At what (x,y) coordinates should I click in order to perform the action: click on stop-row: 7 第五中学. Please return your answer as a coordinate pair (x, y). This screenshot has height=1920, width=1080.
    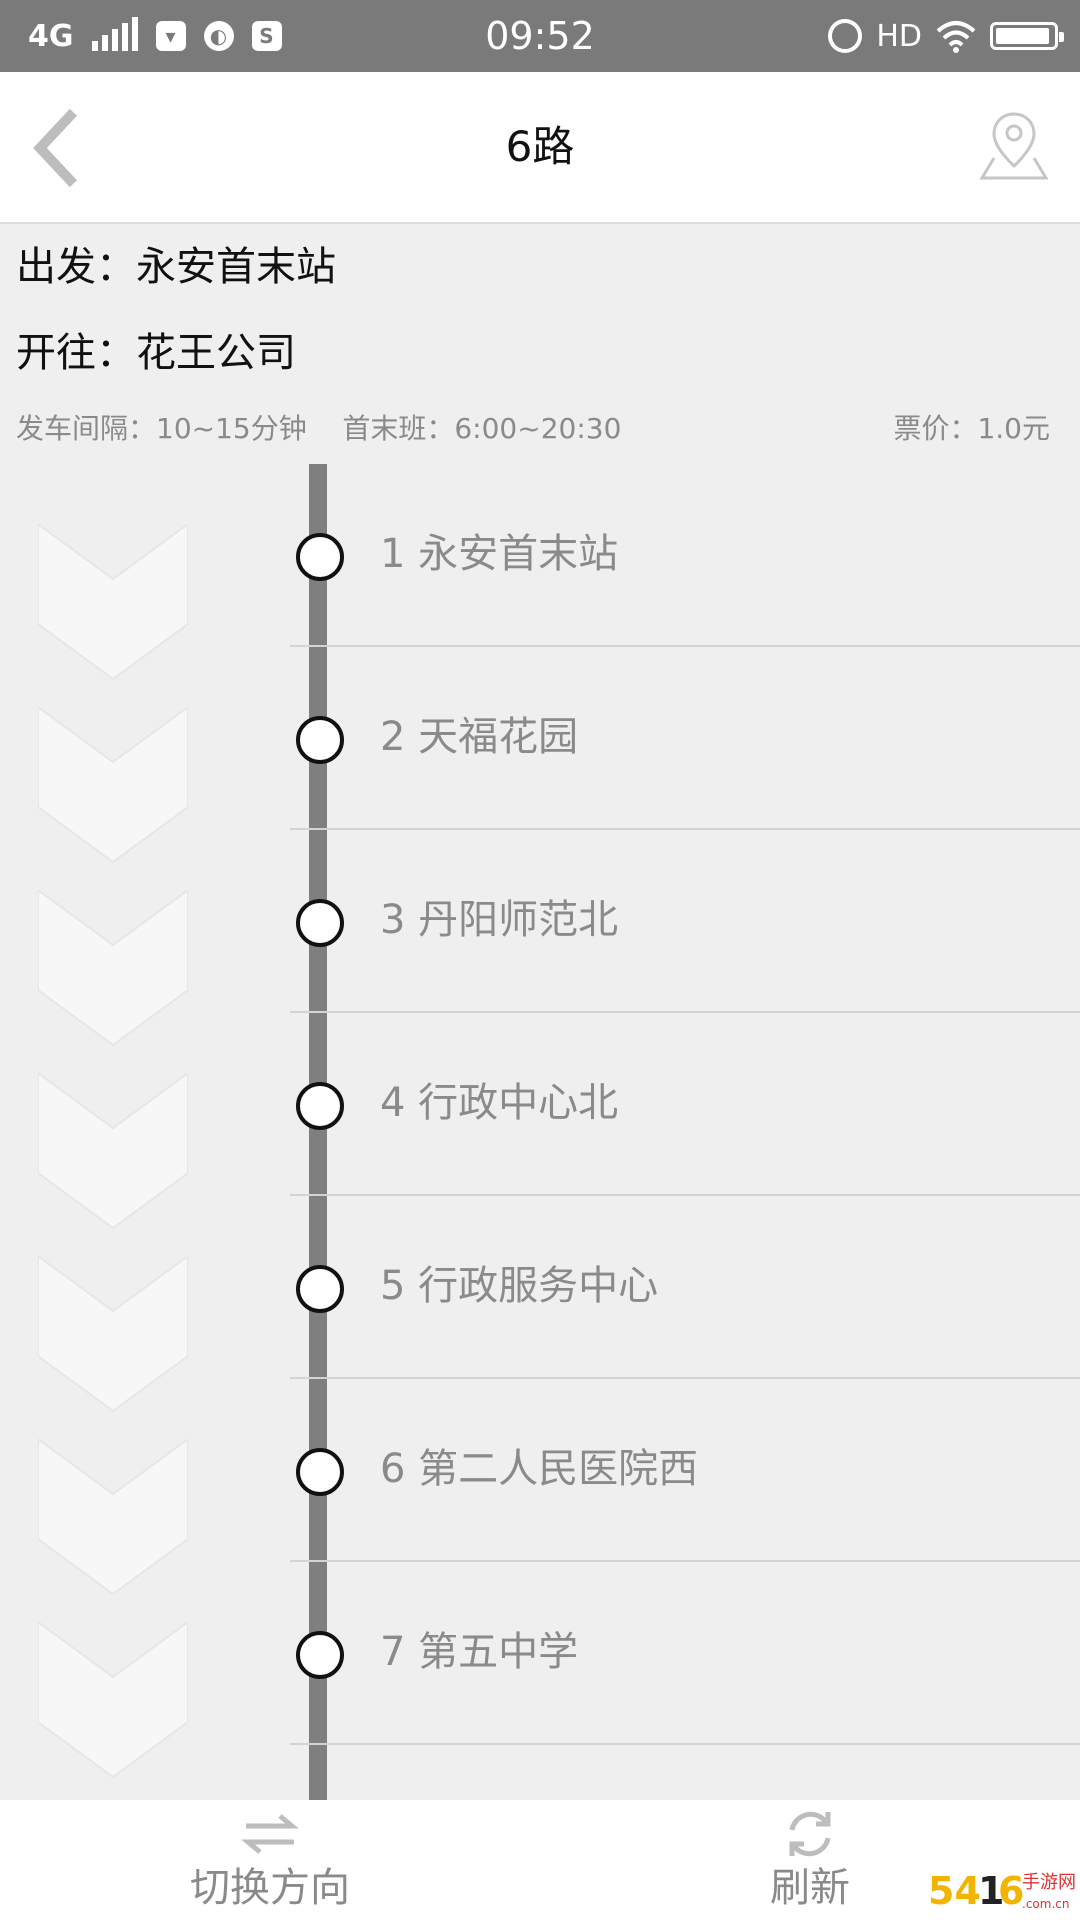
    Looking at the image, I should click on (540, 1653).